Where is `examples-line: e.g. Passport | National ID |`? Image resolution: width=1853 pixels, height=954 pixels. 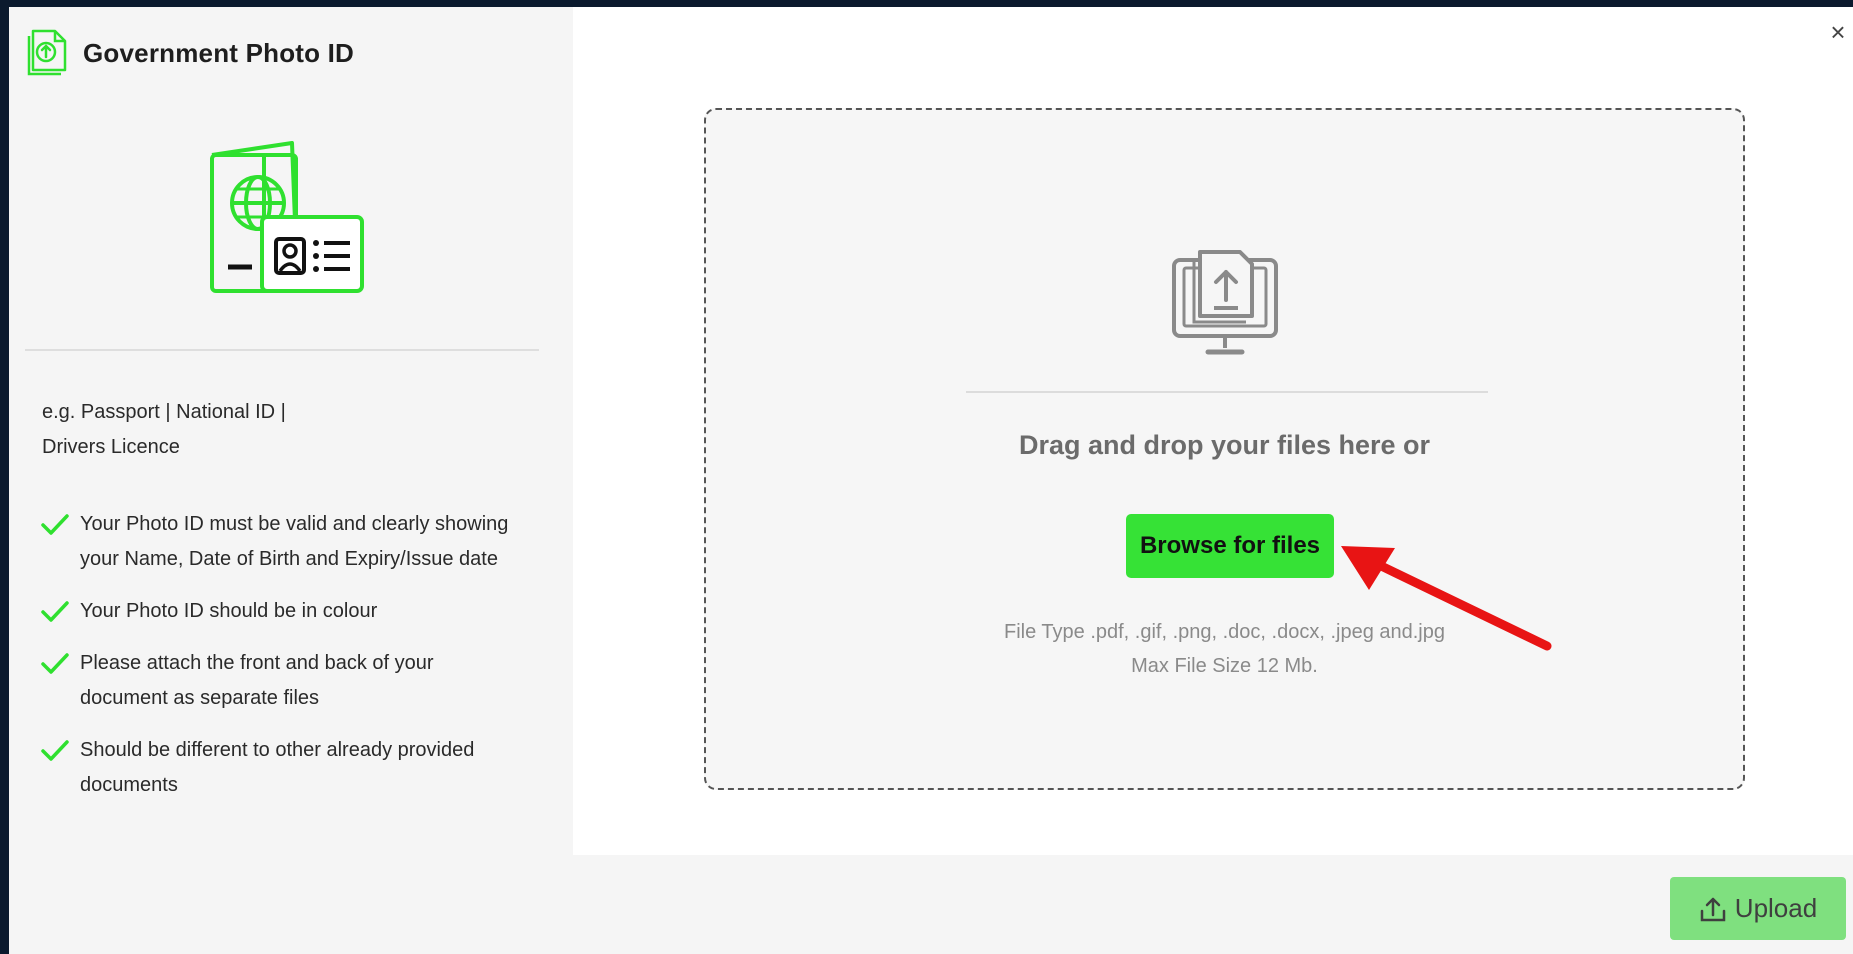
examples-line: e.g. Passport | National ID | is located at coordinates (164, 412).